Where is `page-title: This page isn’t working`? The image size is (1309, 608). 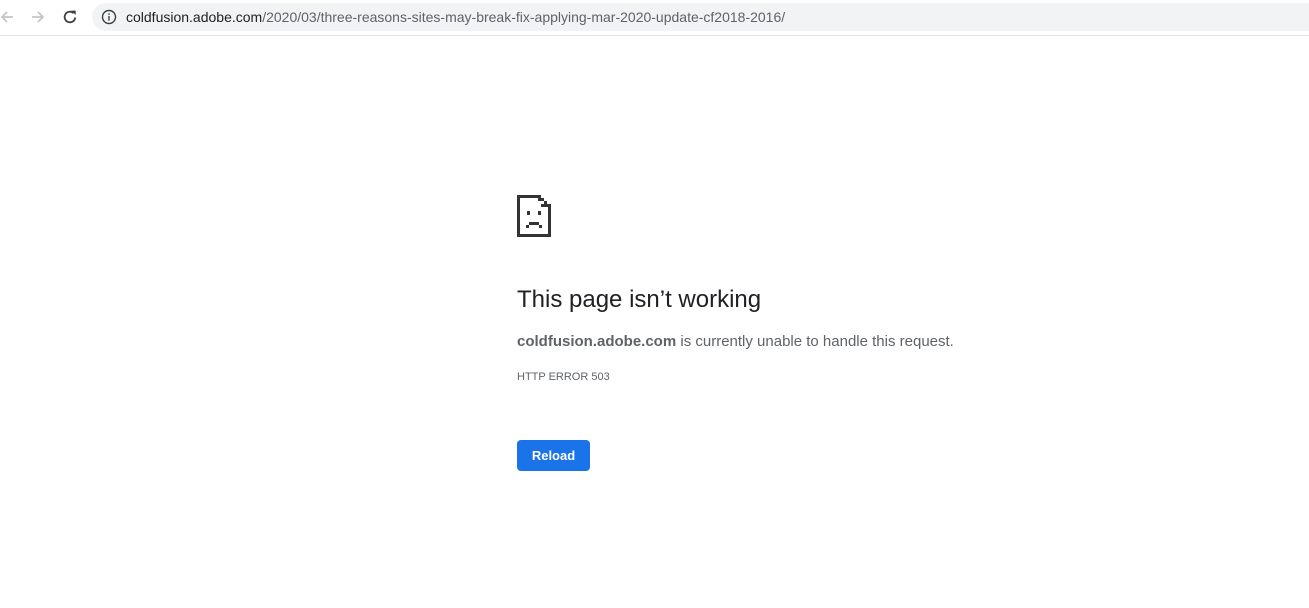 page-title: This page isn’t working is located at coordinates (639, 299).